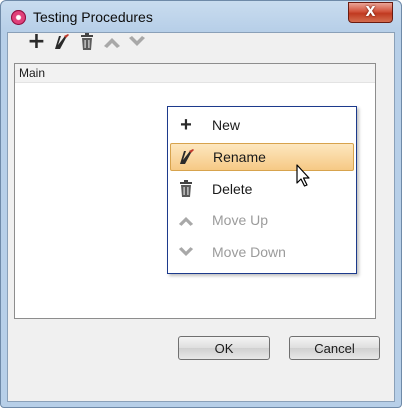 Image resolution: width=402 pixels, height=408 pixels. Describe the element at coordinates (201, 17) in the screenshot. I see `title-bar: Testing Procedures X` at that location.